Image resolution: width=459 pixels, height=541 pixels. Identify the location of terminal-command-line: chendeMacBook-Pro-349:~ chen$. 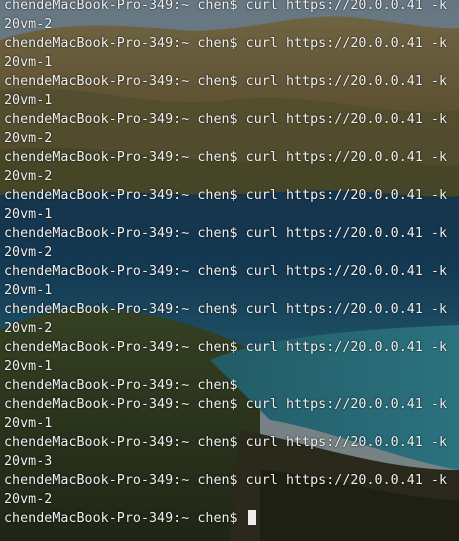
(121, 385).